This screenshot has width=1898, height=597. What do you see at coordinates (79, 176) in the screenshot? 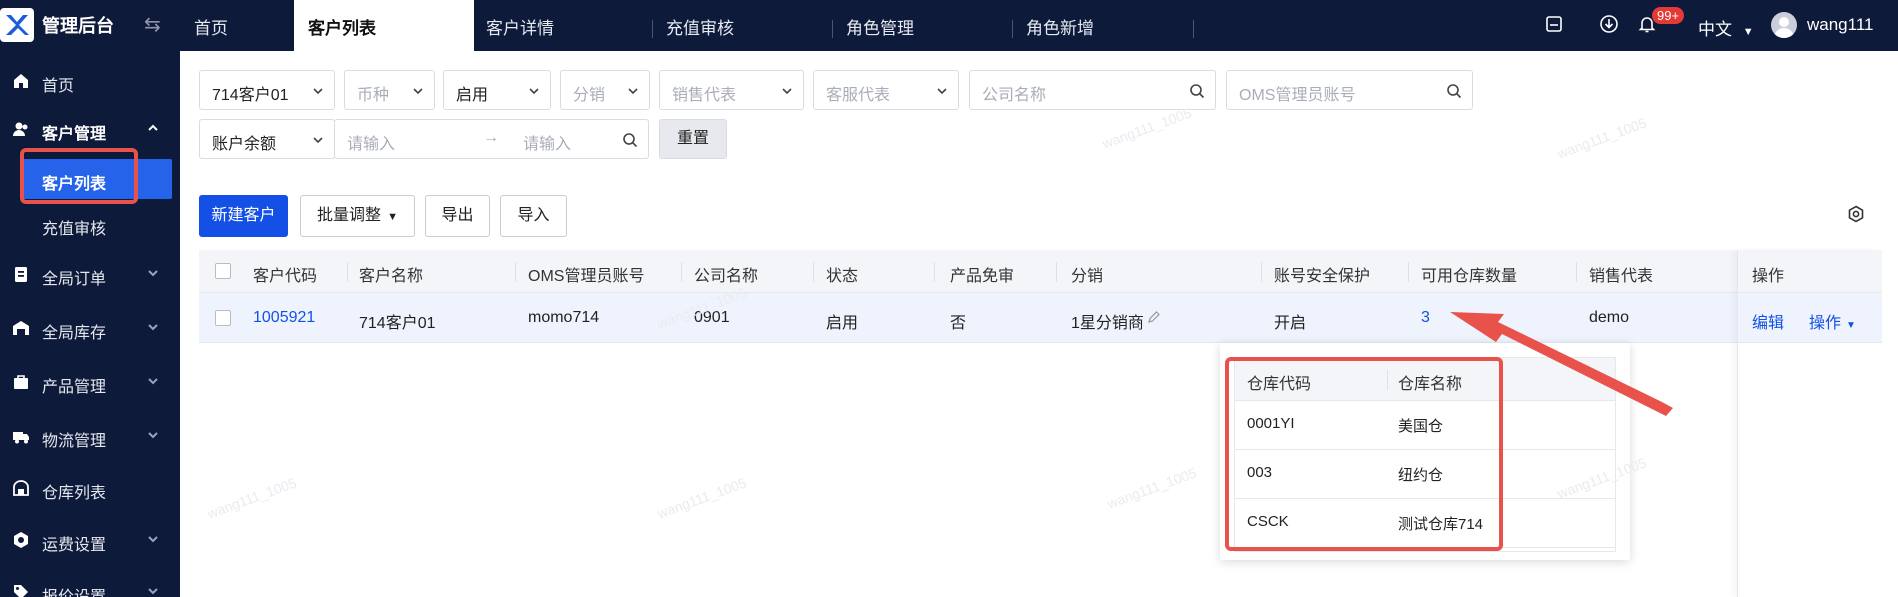
I see `annotation-highlight-sidebar` at bounding box center [79, 176].